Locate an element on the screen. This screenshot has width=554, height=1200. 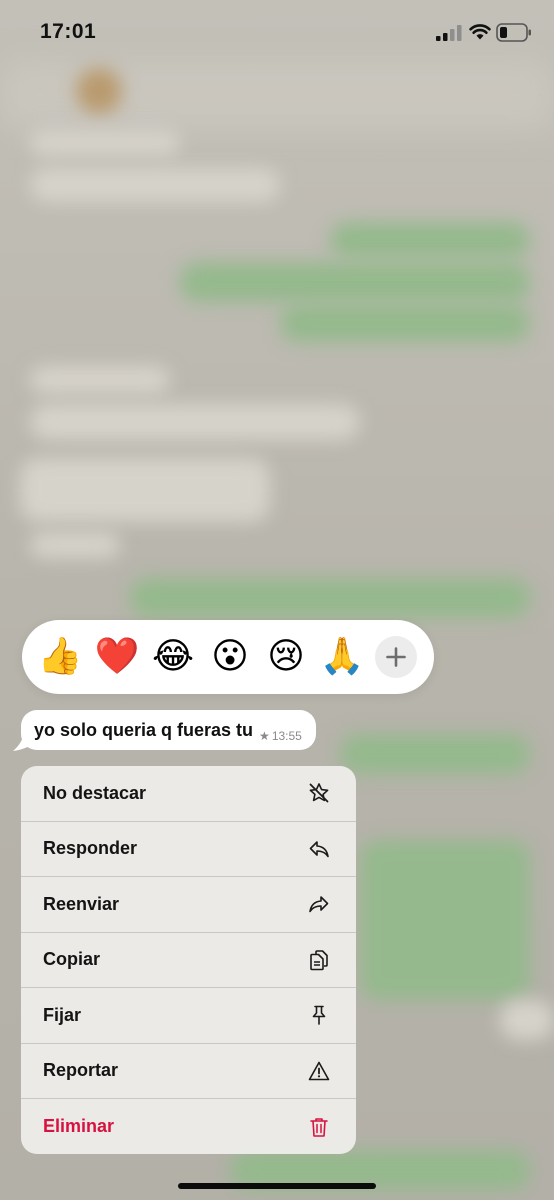
menu-item-label: Eliminar is located at coordinates (79, 1126).